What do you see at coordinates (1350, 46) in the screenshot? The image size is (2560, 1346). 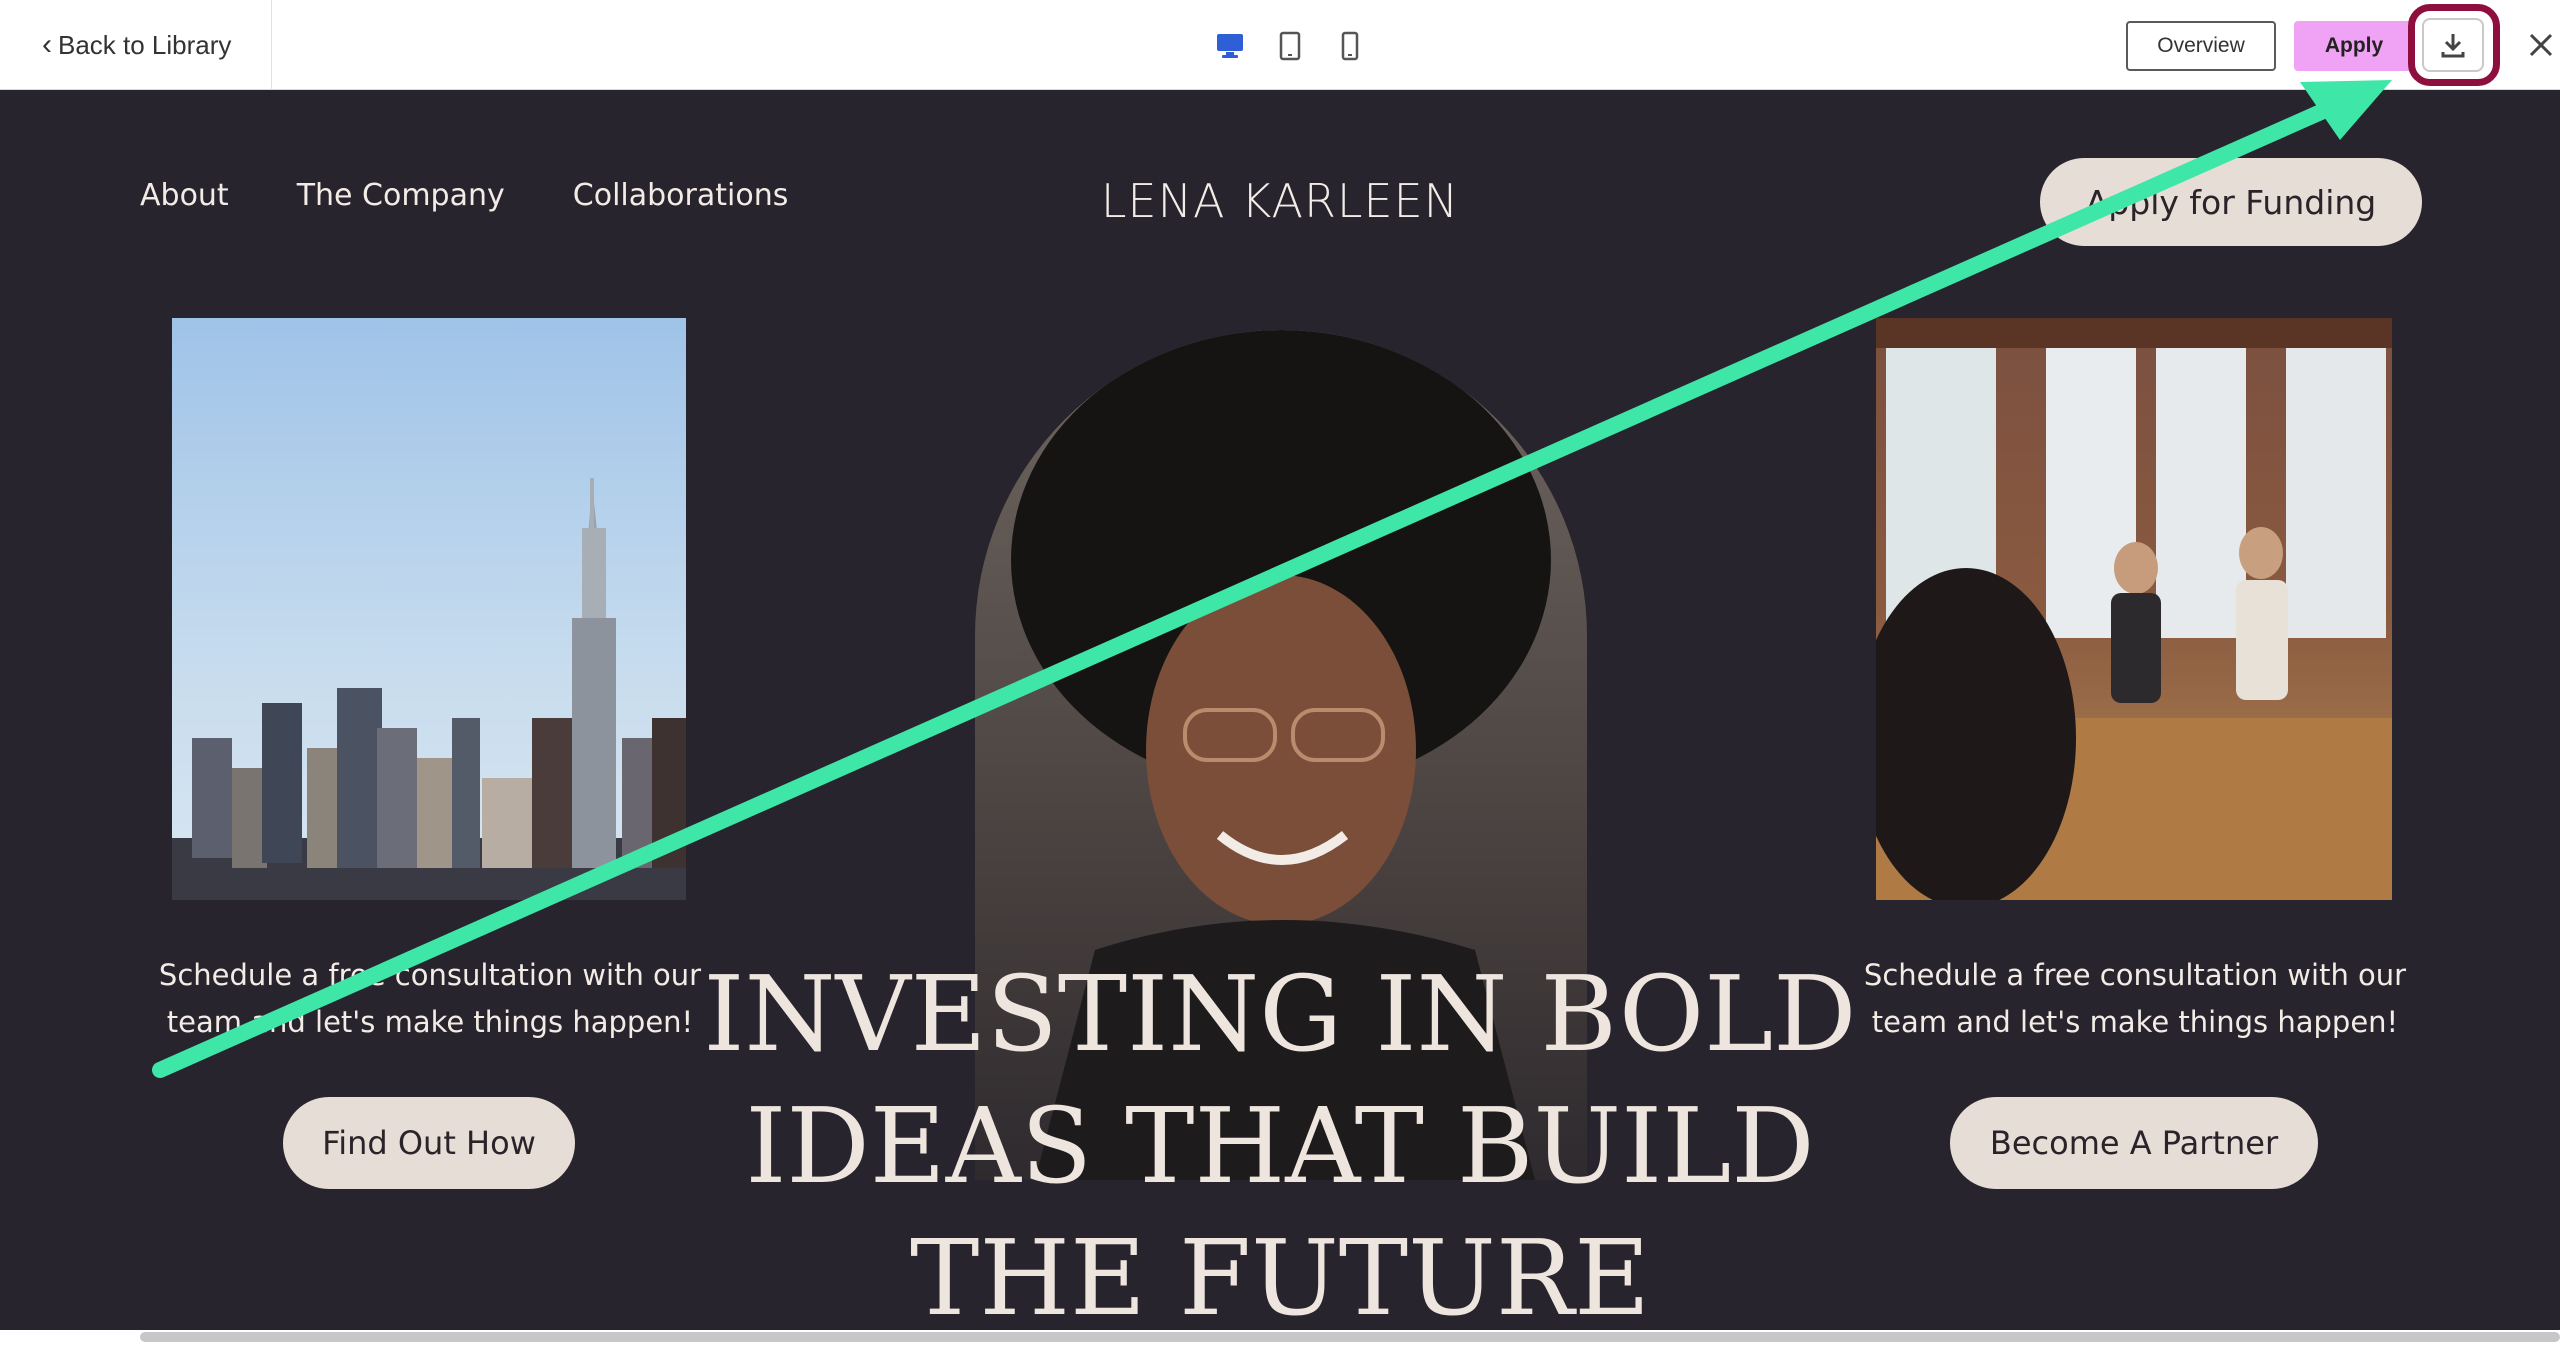 I see `mobile-icon` at bounding box center [1350, 46].